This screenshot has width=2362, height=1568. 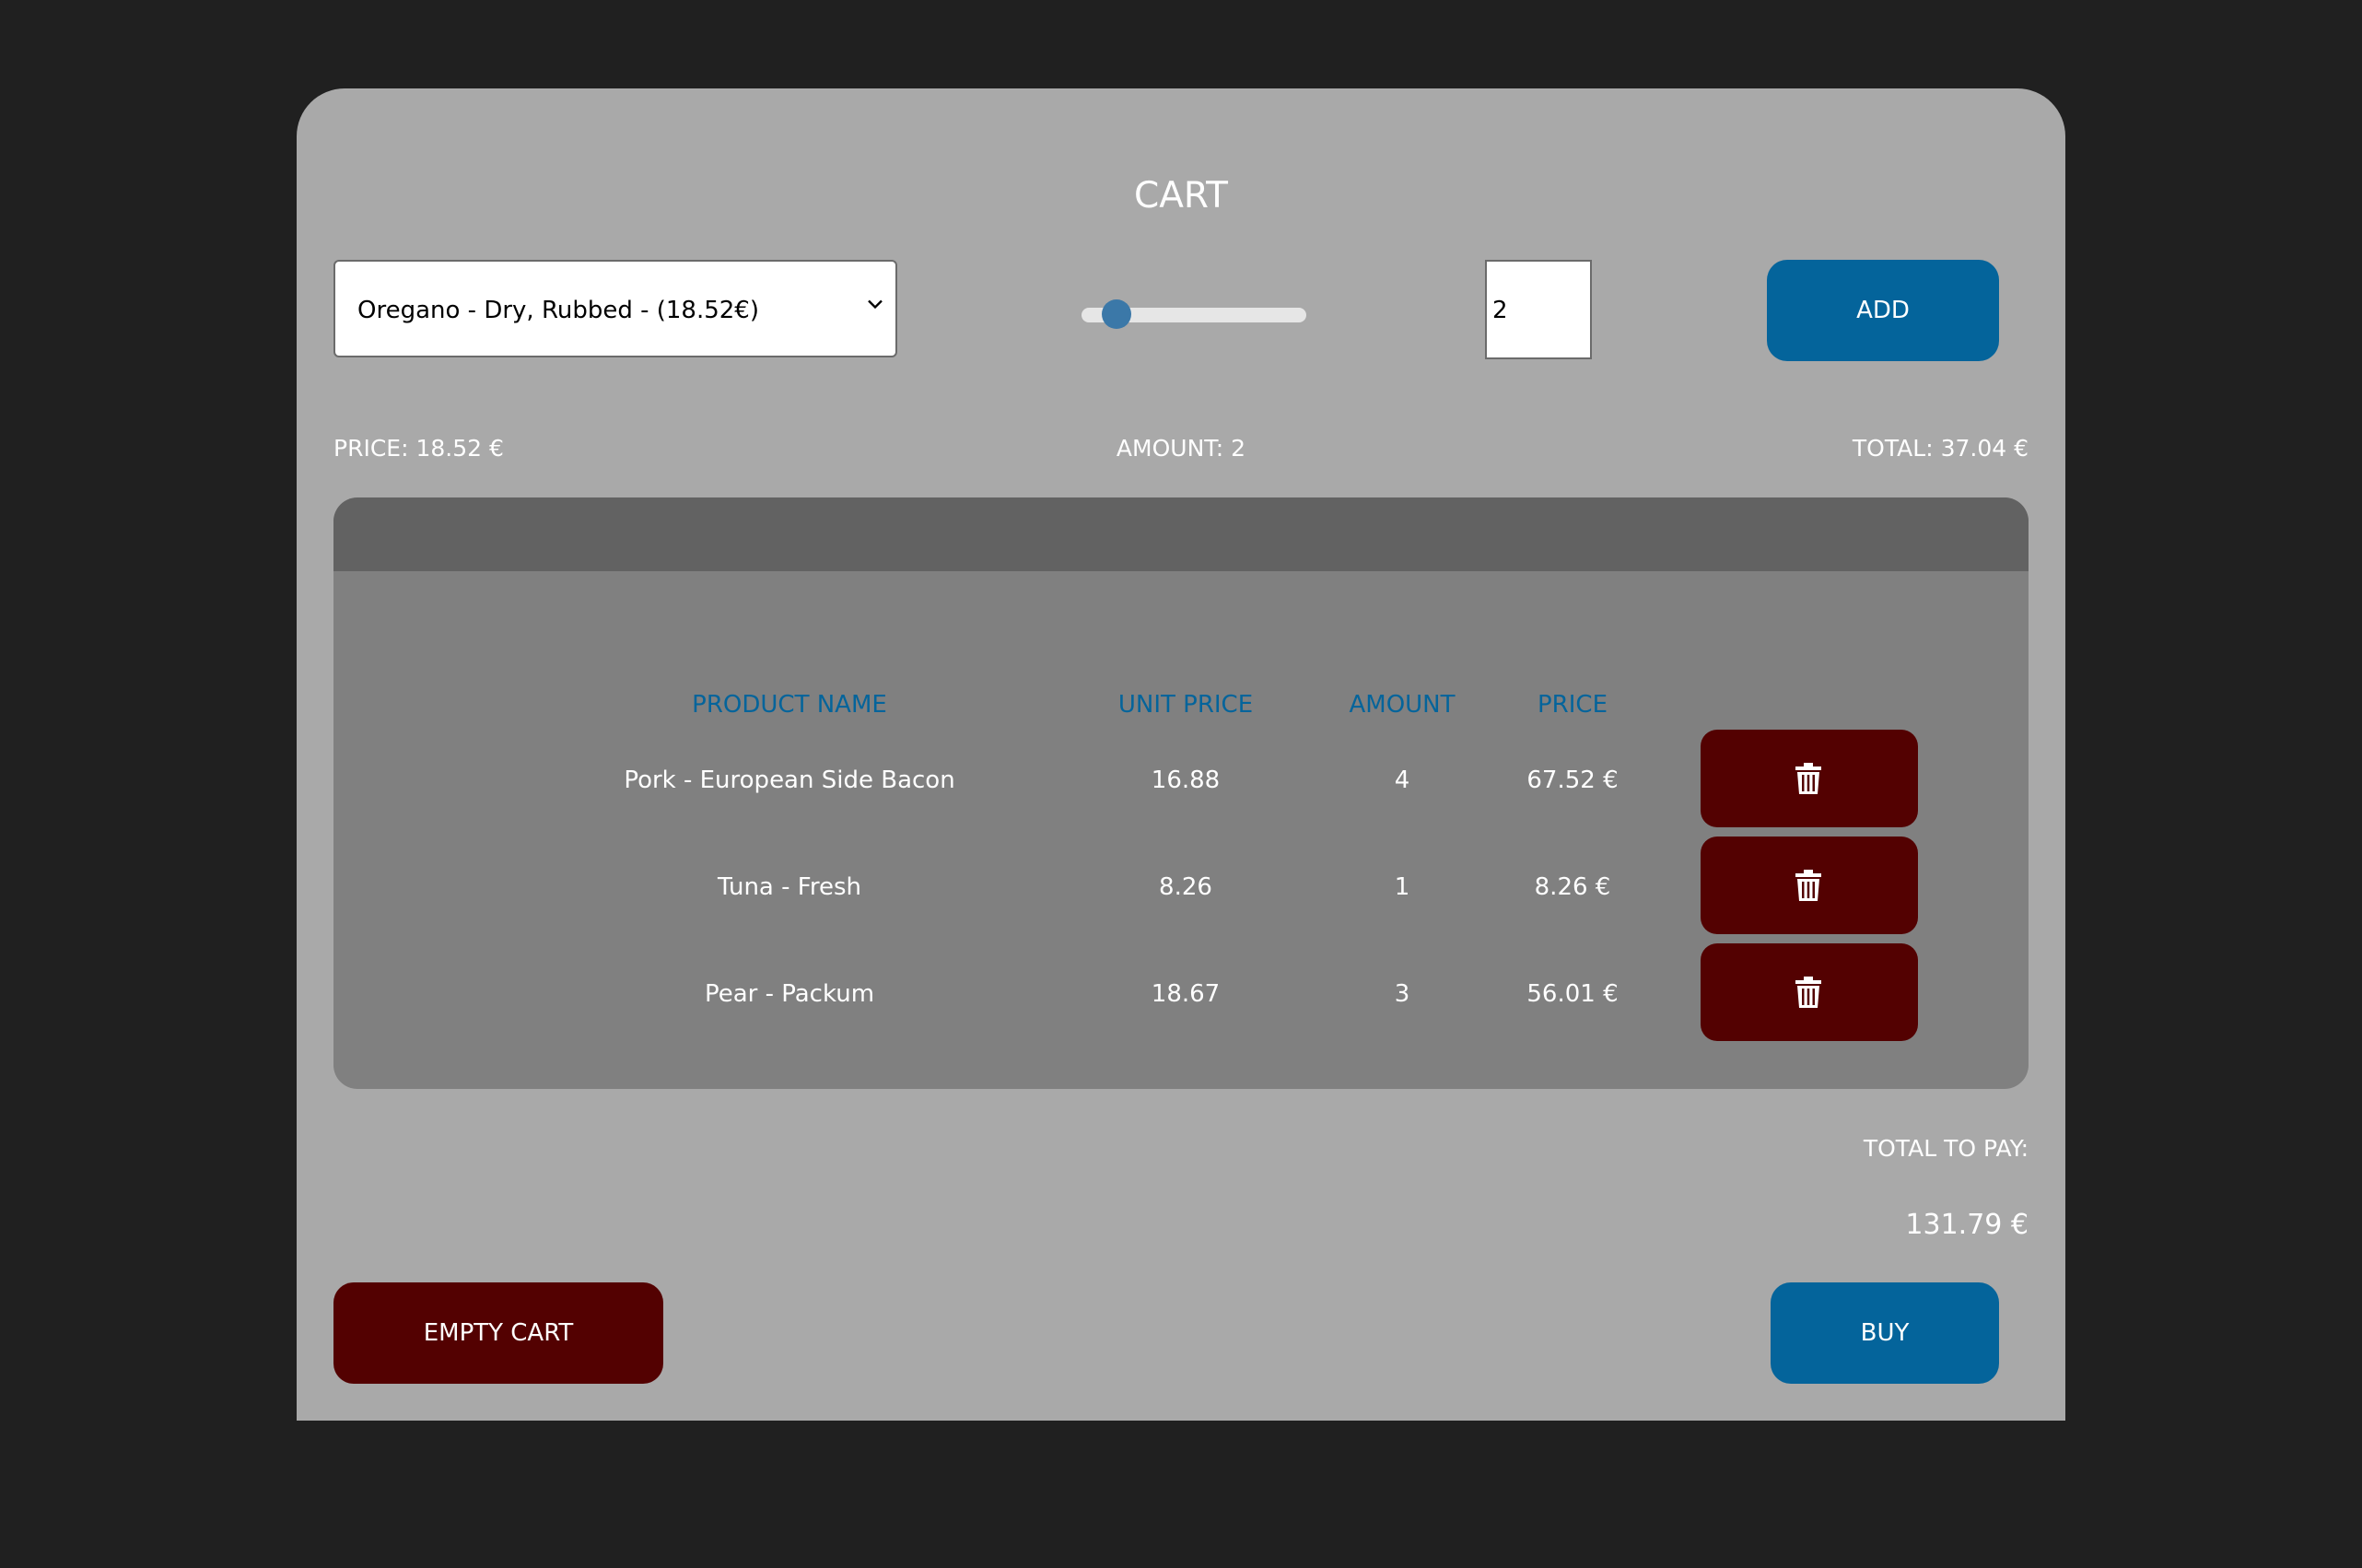 What do you see at coordinates (1186, 994) in the screenshot?
I see `row-unit-price: 18.67` at bounding box center [1186, 994].